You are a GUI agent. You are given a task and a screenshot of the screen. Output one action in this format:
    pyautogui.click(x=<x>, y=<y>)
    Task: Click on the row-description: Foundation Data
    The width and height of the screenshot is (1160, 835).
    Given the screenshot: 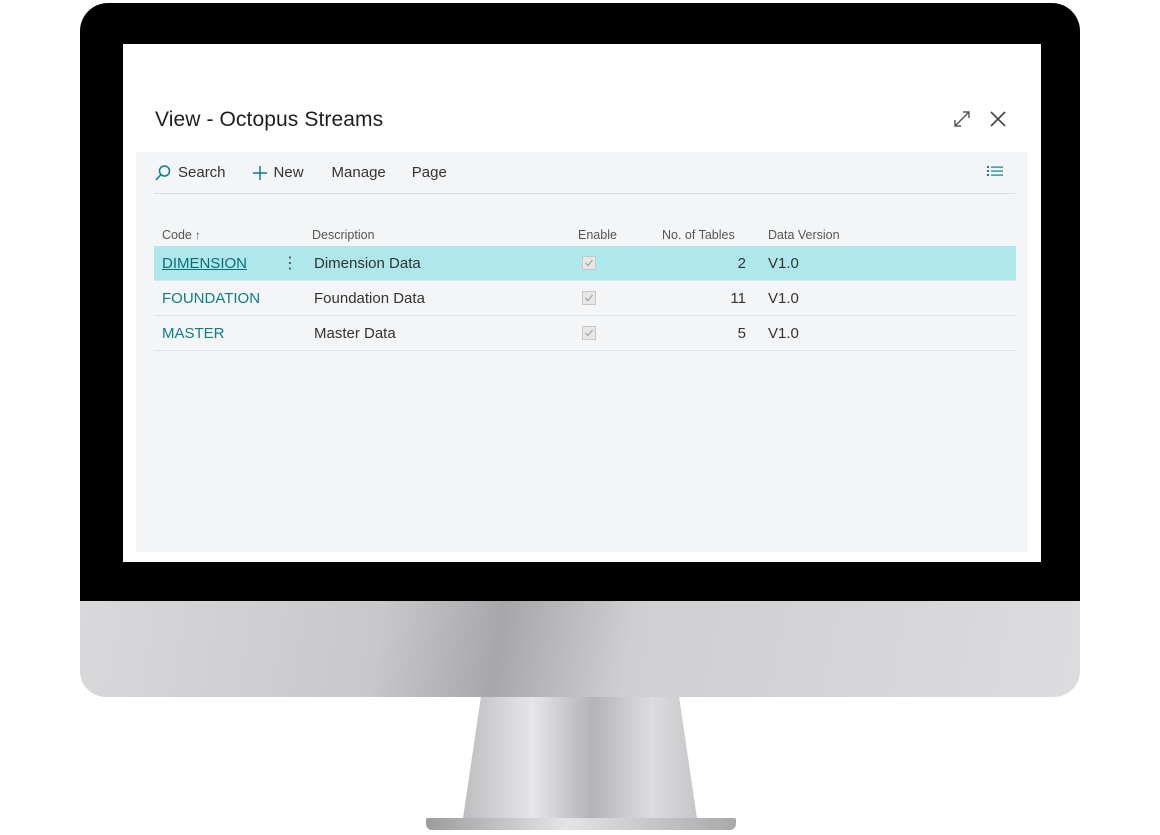 What is the action you would take?
    pyautogui.click(x=369, y=298)
    